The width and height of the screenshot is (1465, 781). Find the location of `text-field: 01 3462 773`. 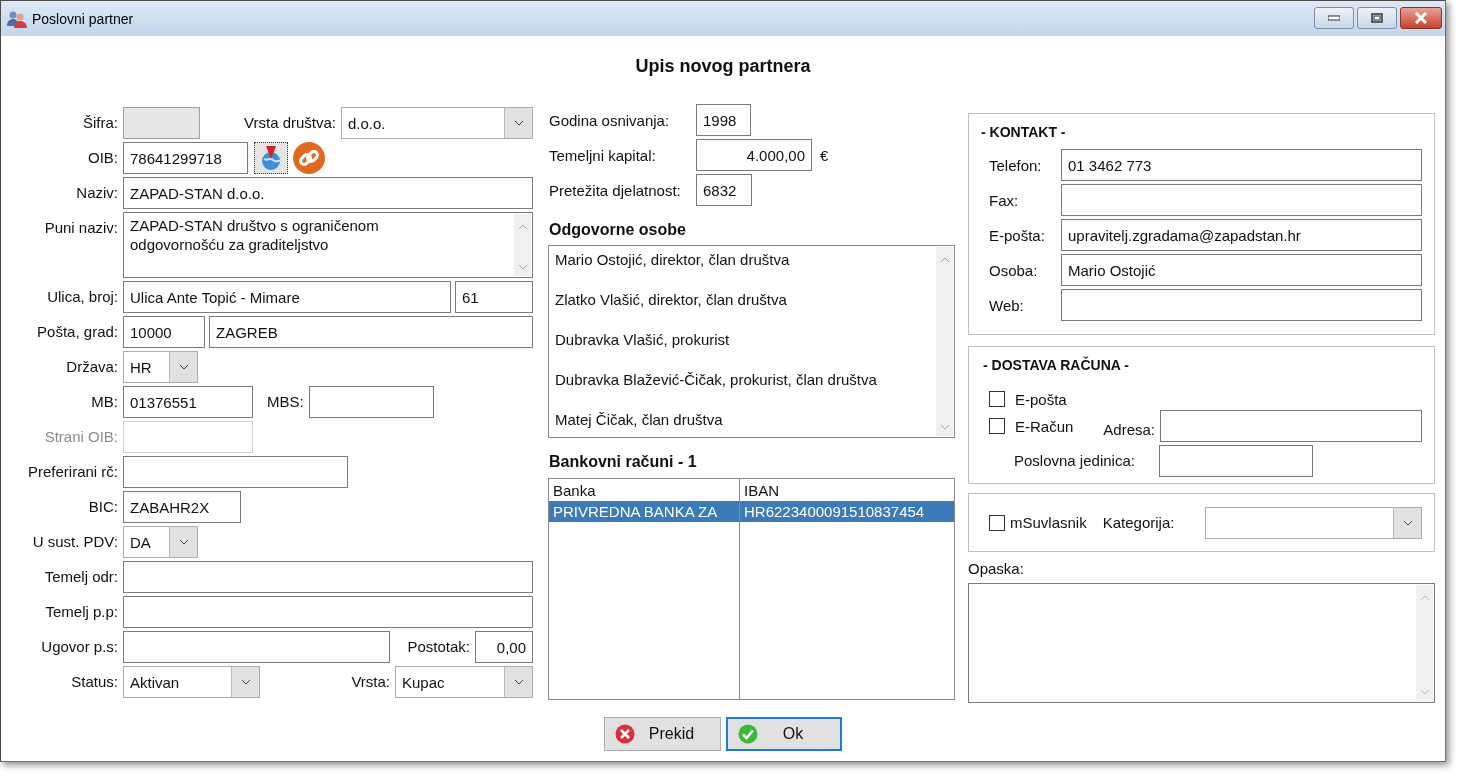

text-field: 01 3462 773 is located at coordinates (1241, 165).